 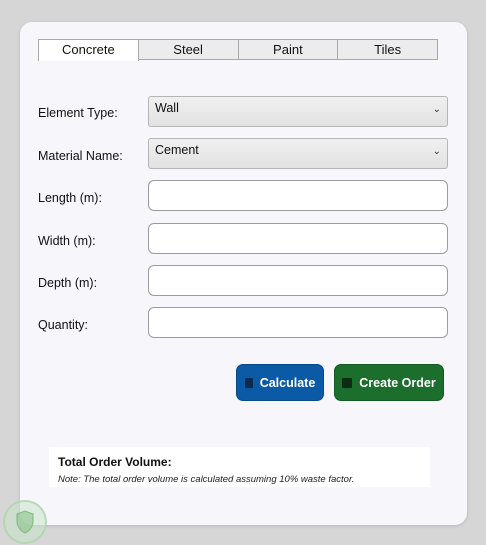 What do you see at coordinates (63, 325) in the screenshot?
I see `quantity-label: Quantity:` at bounding box center [63, 325].